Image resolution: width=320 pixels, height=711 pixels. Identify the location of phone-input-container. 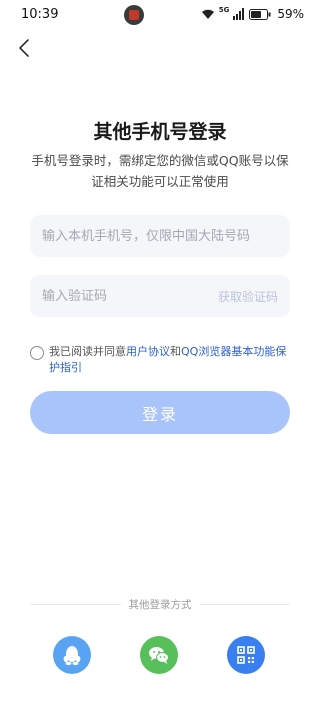
(160, 236).